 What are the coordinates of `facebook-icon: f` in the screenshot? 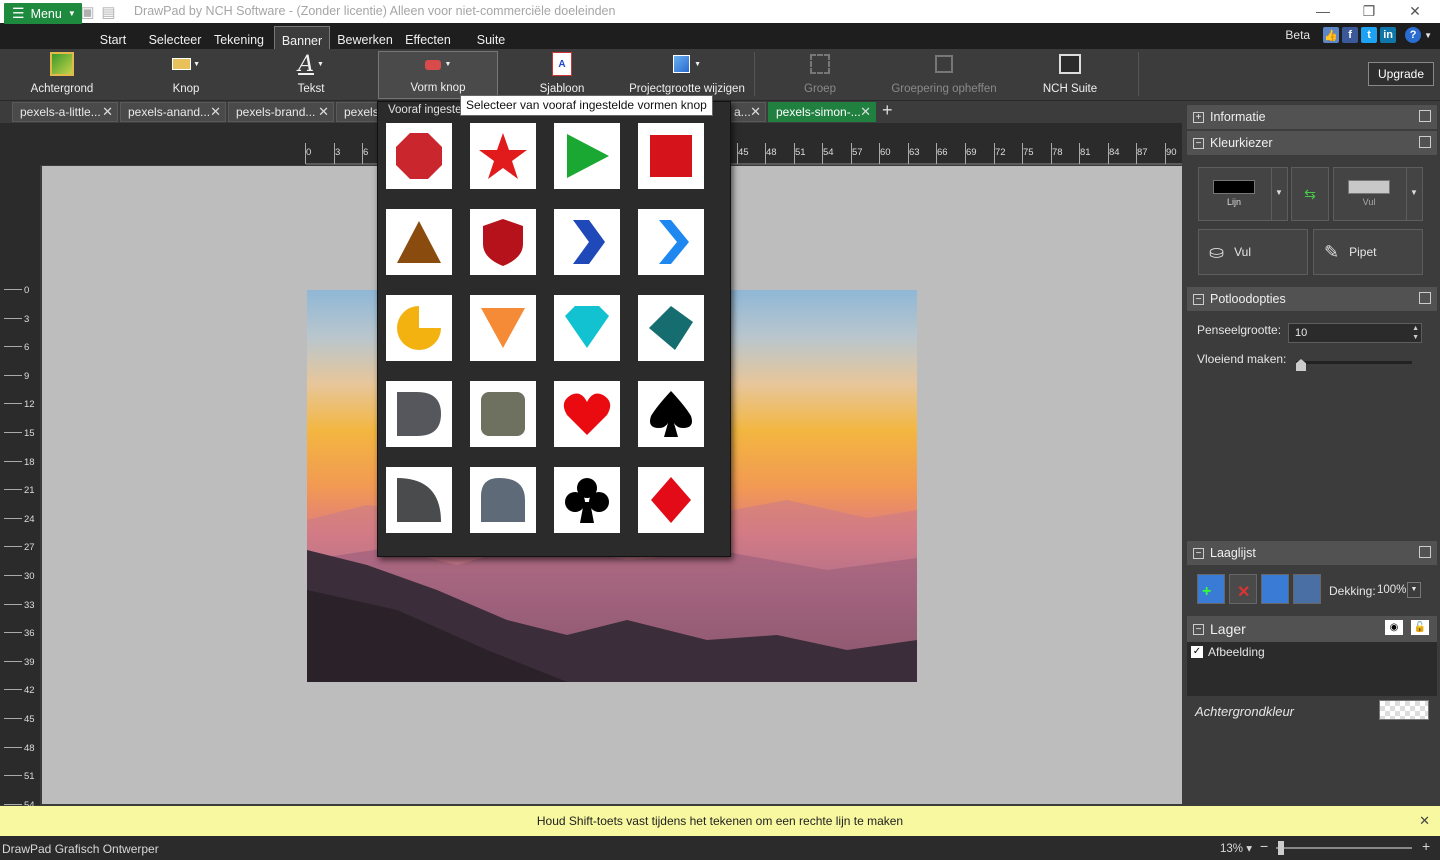 It's located at (1350, 35).